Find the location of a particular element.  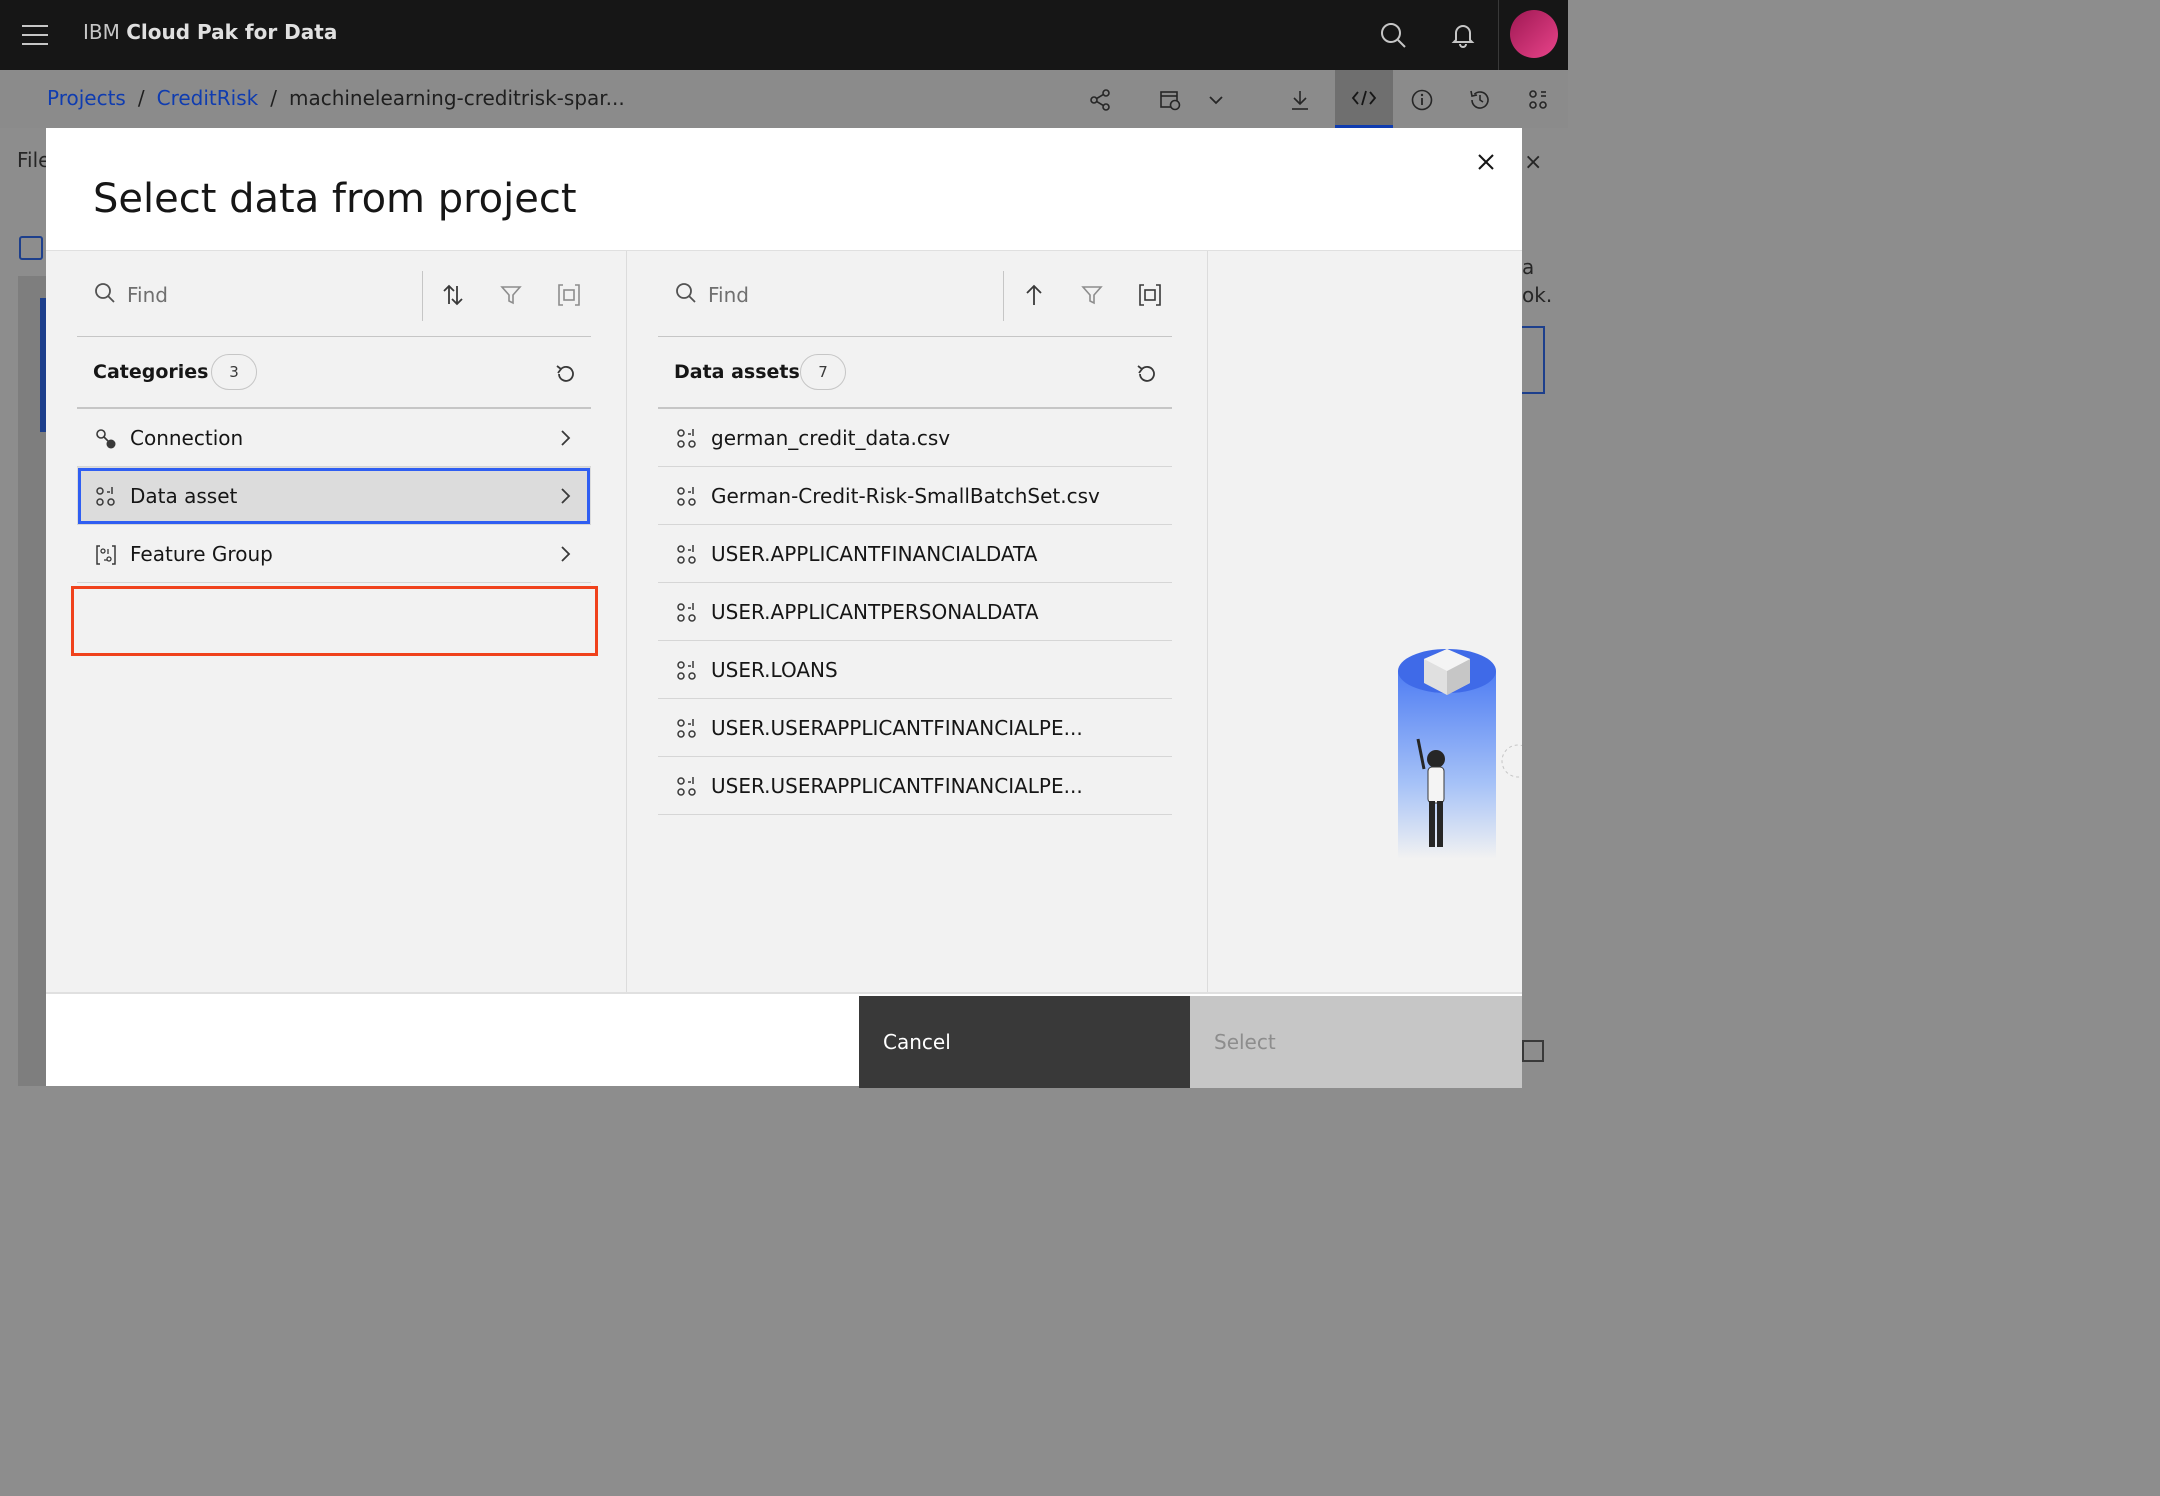

categories-search-input is located at coordinates (272, 295).